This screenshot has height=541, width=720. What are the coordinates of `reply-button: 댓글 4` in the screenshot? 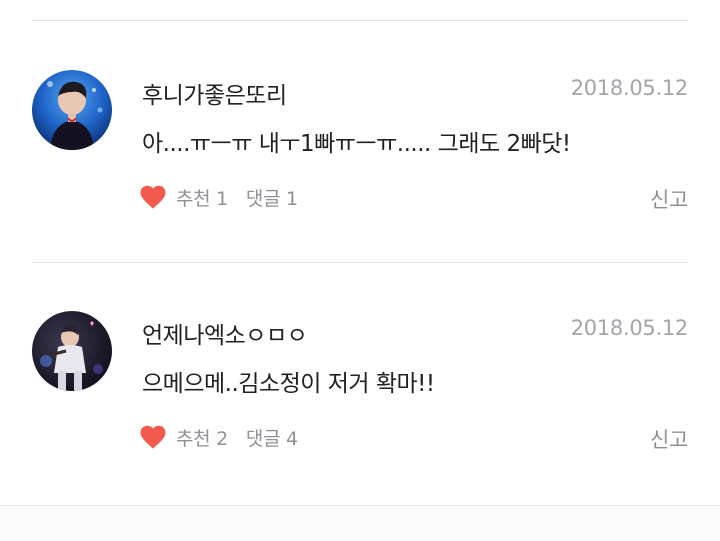 It's located at (272, 437).